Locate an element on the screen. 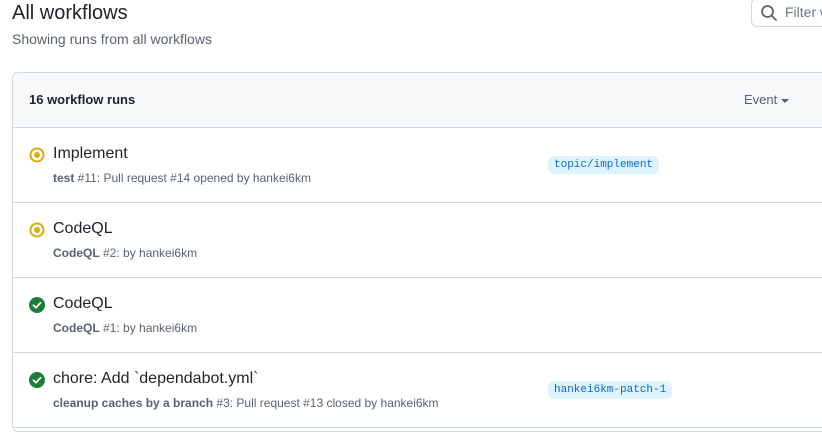 The width and height of the screenshot is (822, 432). filter-runs-input is located at coordinates (803, 12).